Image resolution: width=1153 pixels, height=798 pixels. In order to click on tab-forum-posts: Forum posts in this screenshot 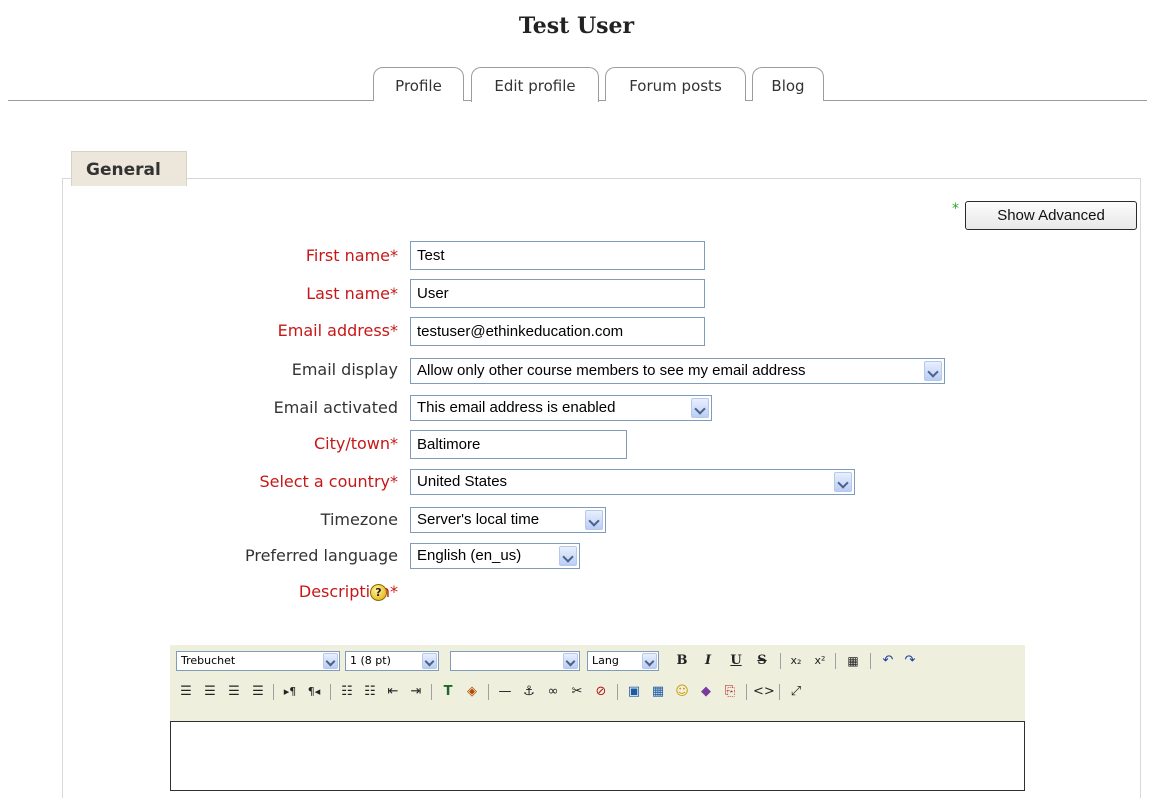, I will do `click(675, 84)`.